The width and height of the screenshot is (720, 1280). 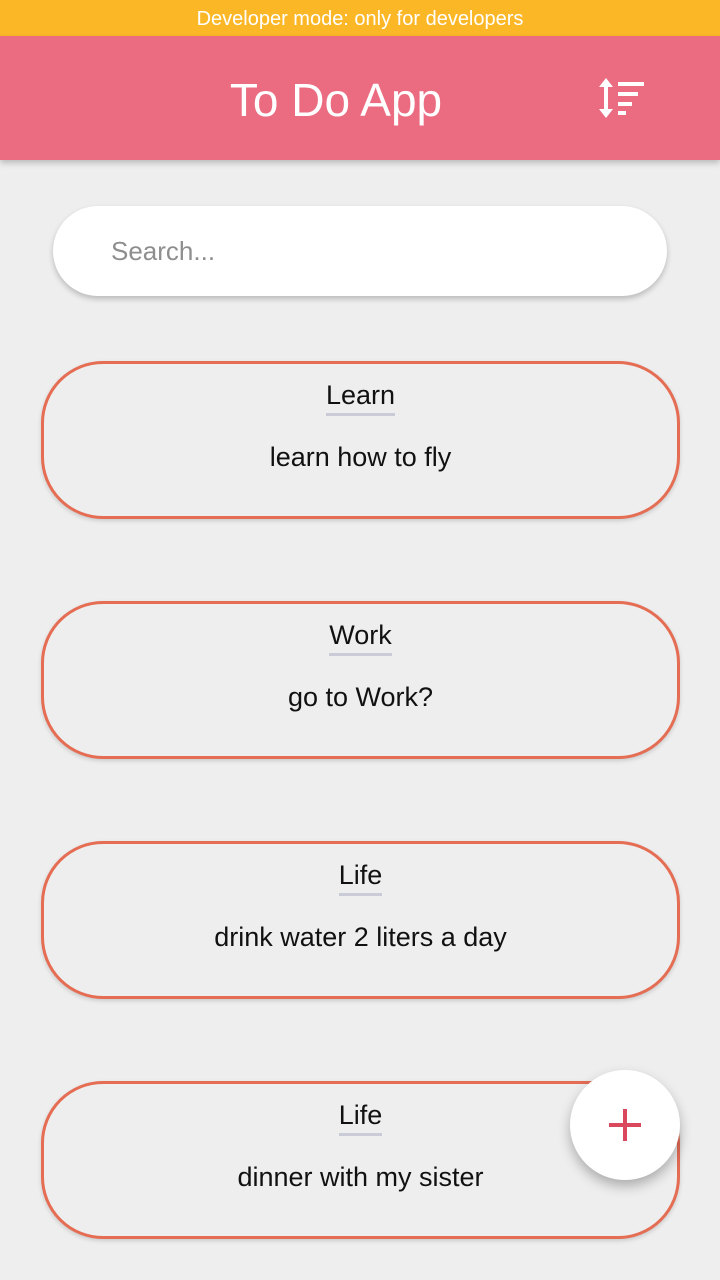 I want to click on app-bar: To Do App, so click(x=360, y=98).